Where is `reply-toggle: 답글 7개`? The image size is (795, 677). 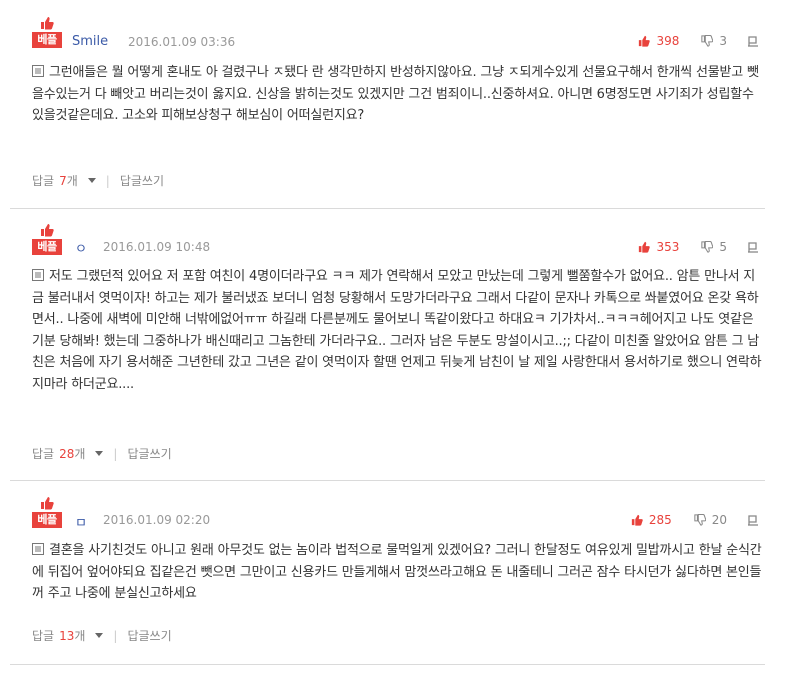 reply-toggle: 답글 7개 is located at coordinates (55, 180).